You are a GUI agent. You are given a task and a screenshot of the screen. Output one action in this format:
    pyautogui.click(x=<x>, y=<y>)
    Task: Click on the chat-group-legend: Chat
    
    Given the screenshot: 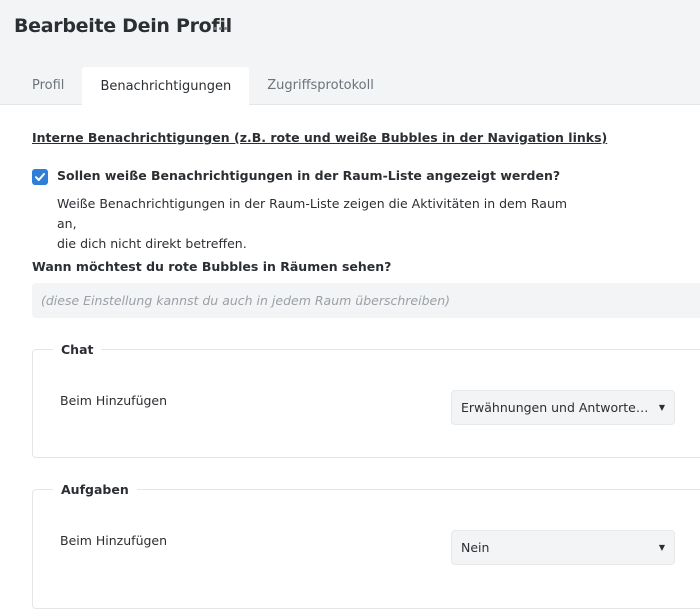 What is the action you would take?
    pyautogui.click(x=77, y=349)
    